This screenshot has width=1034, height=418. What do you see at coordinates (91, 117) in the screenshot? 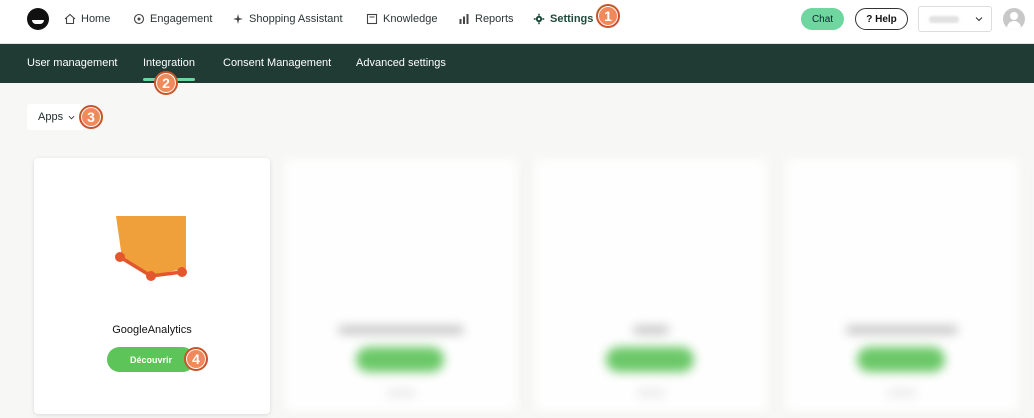
I see `annotation-badge-3: 3` at bounding box center [91, 117].